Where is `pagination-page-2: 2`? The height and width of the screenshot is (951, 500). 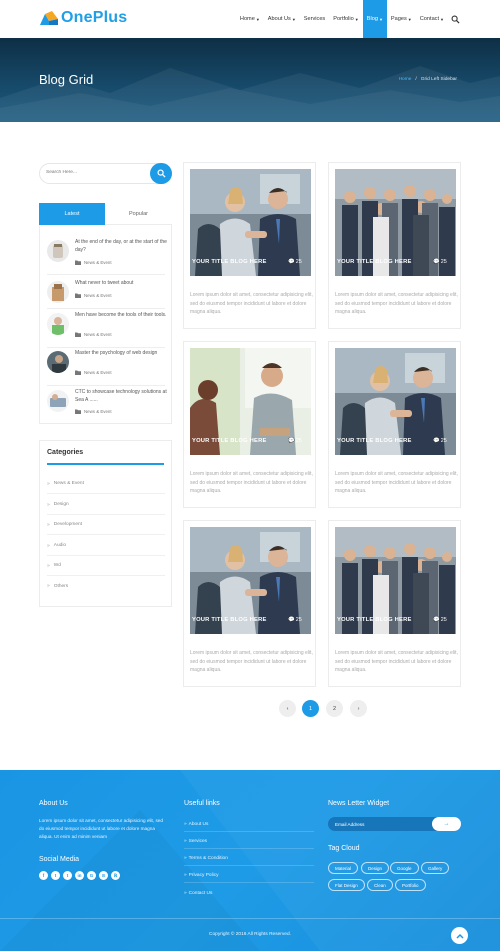
pagination-page-2: 2 is located at coordinates (334, 708).